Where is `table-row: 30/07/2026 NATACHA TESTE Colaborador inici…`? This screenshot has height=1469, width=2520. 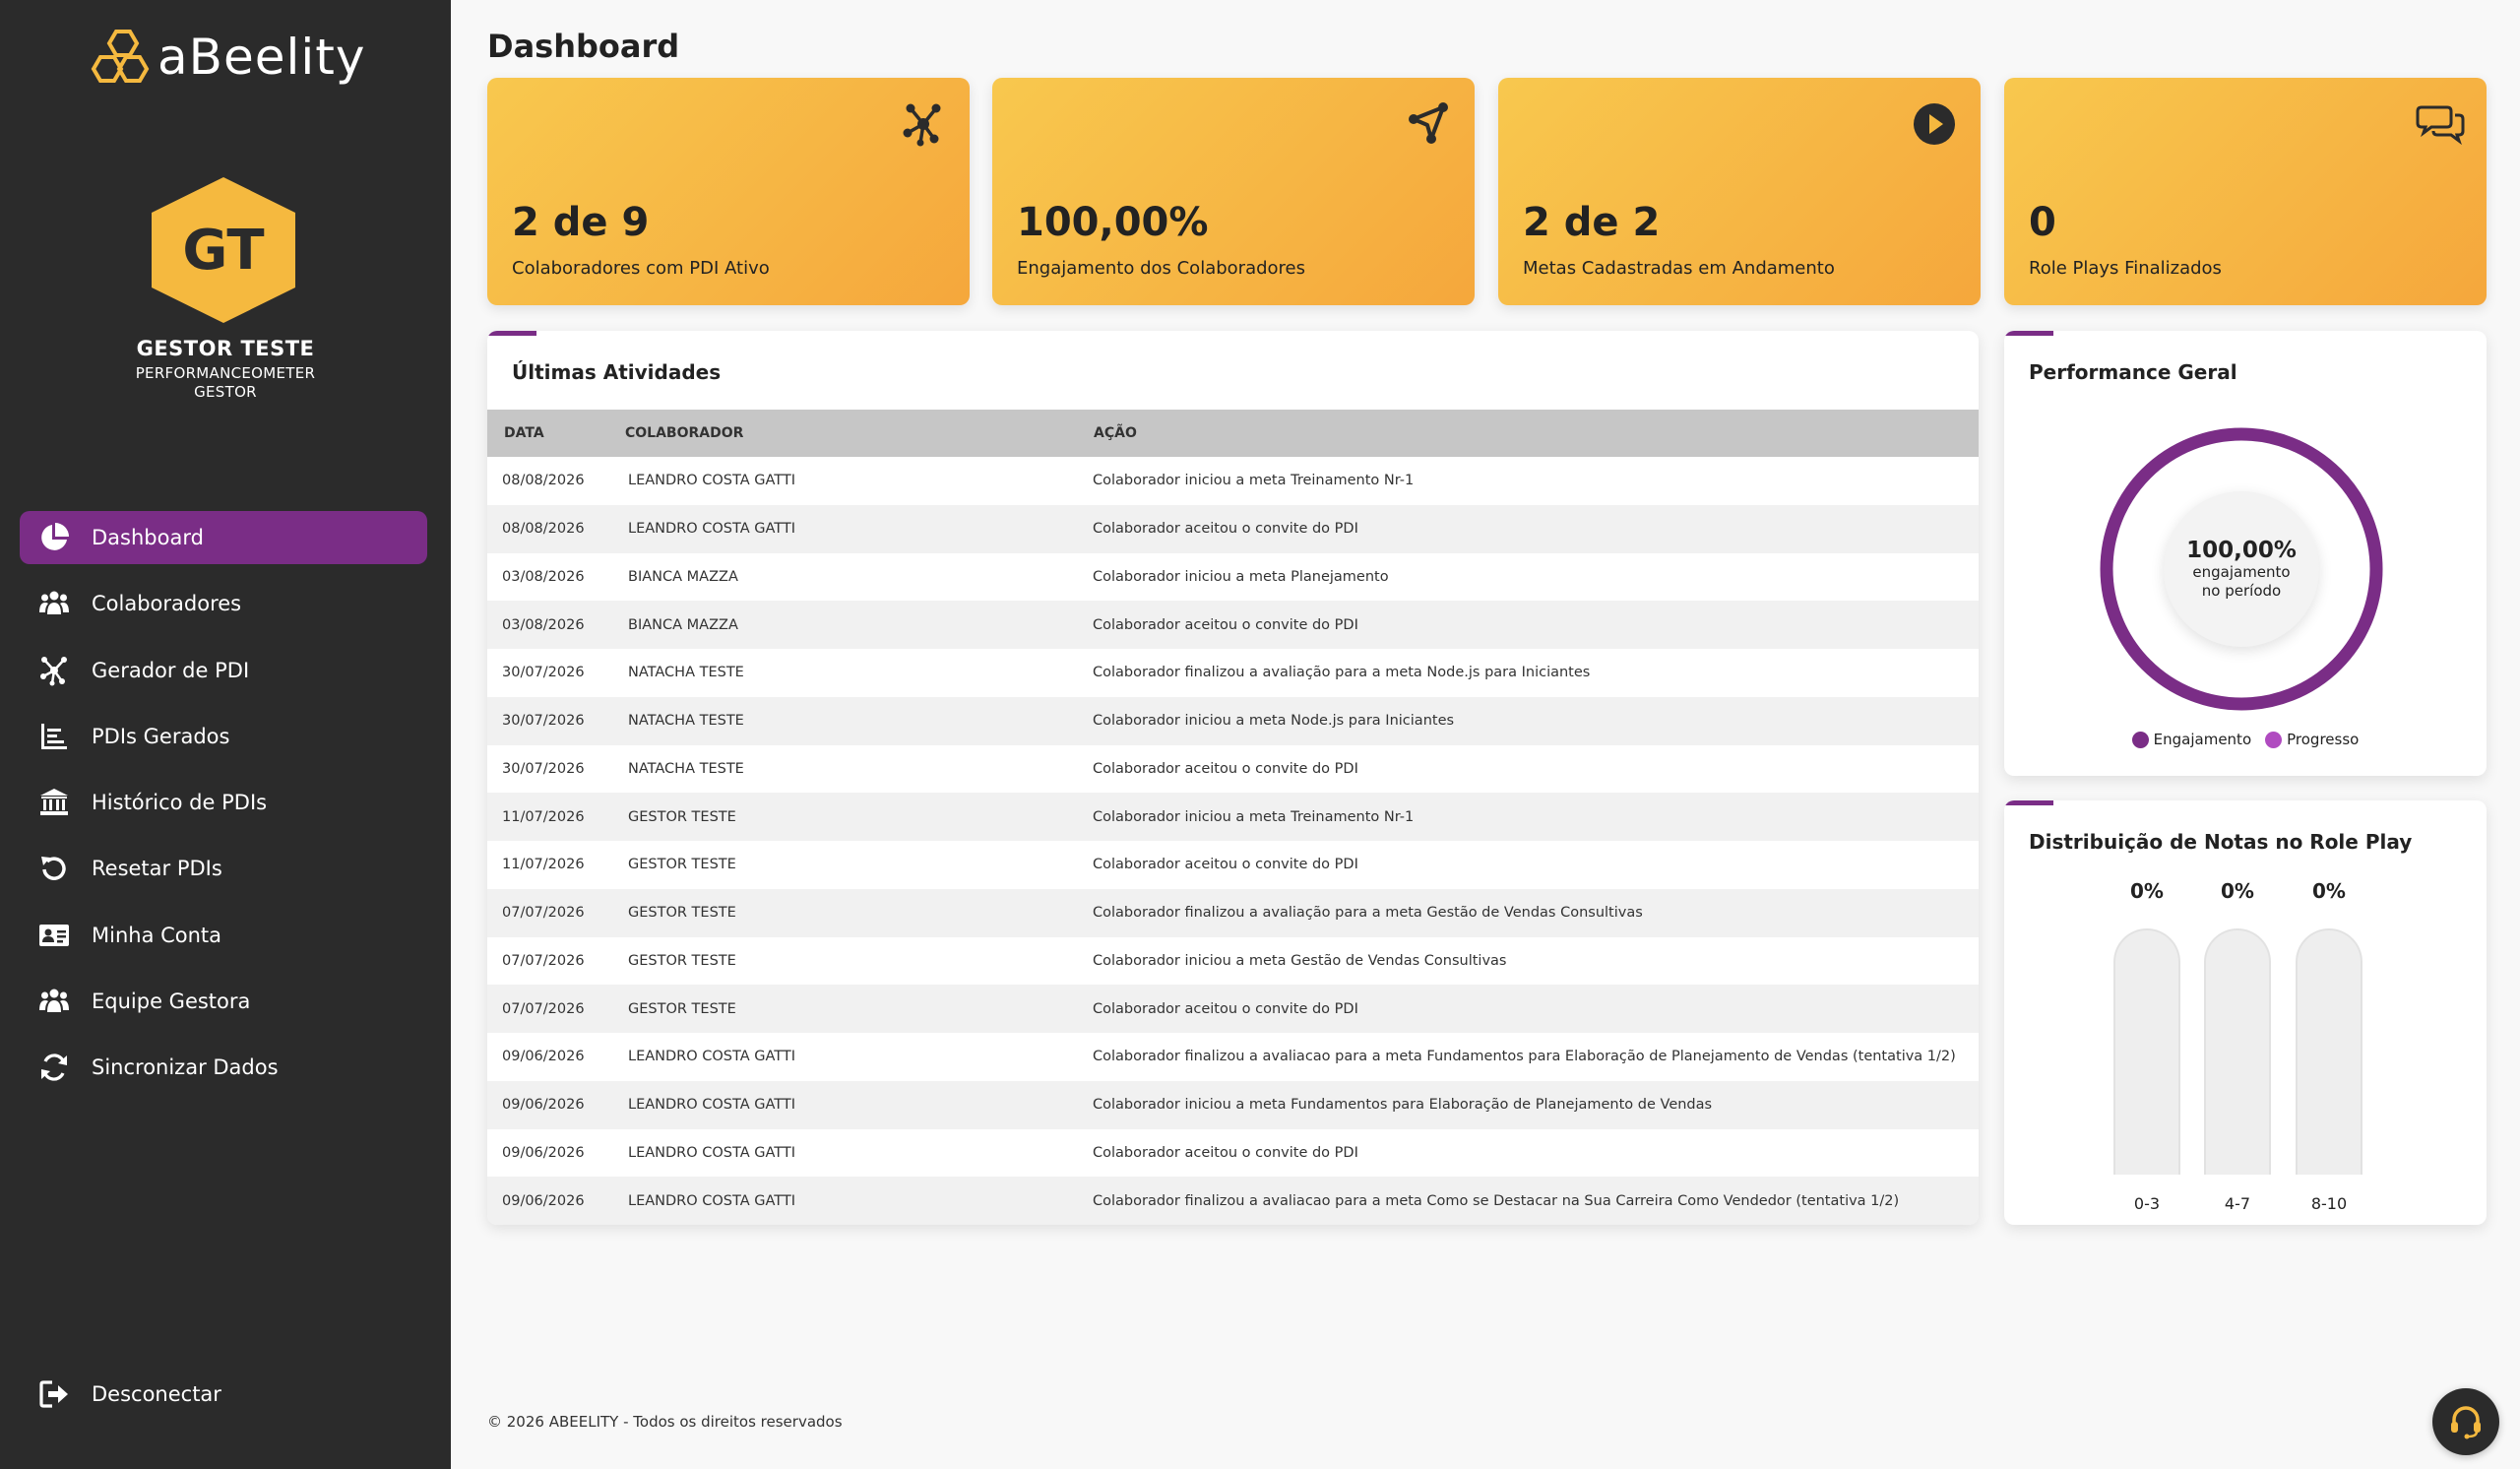
table-row: 30/07/2026 NATACHA TESTE Colaborador inici… is located at coordinates (1233, 720).